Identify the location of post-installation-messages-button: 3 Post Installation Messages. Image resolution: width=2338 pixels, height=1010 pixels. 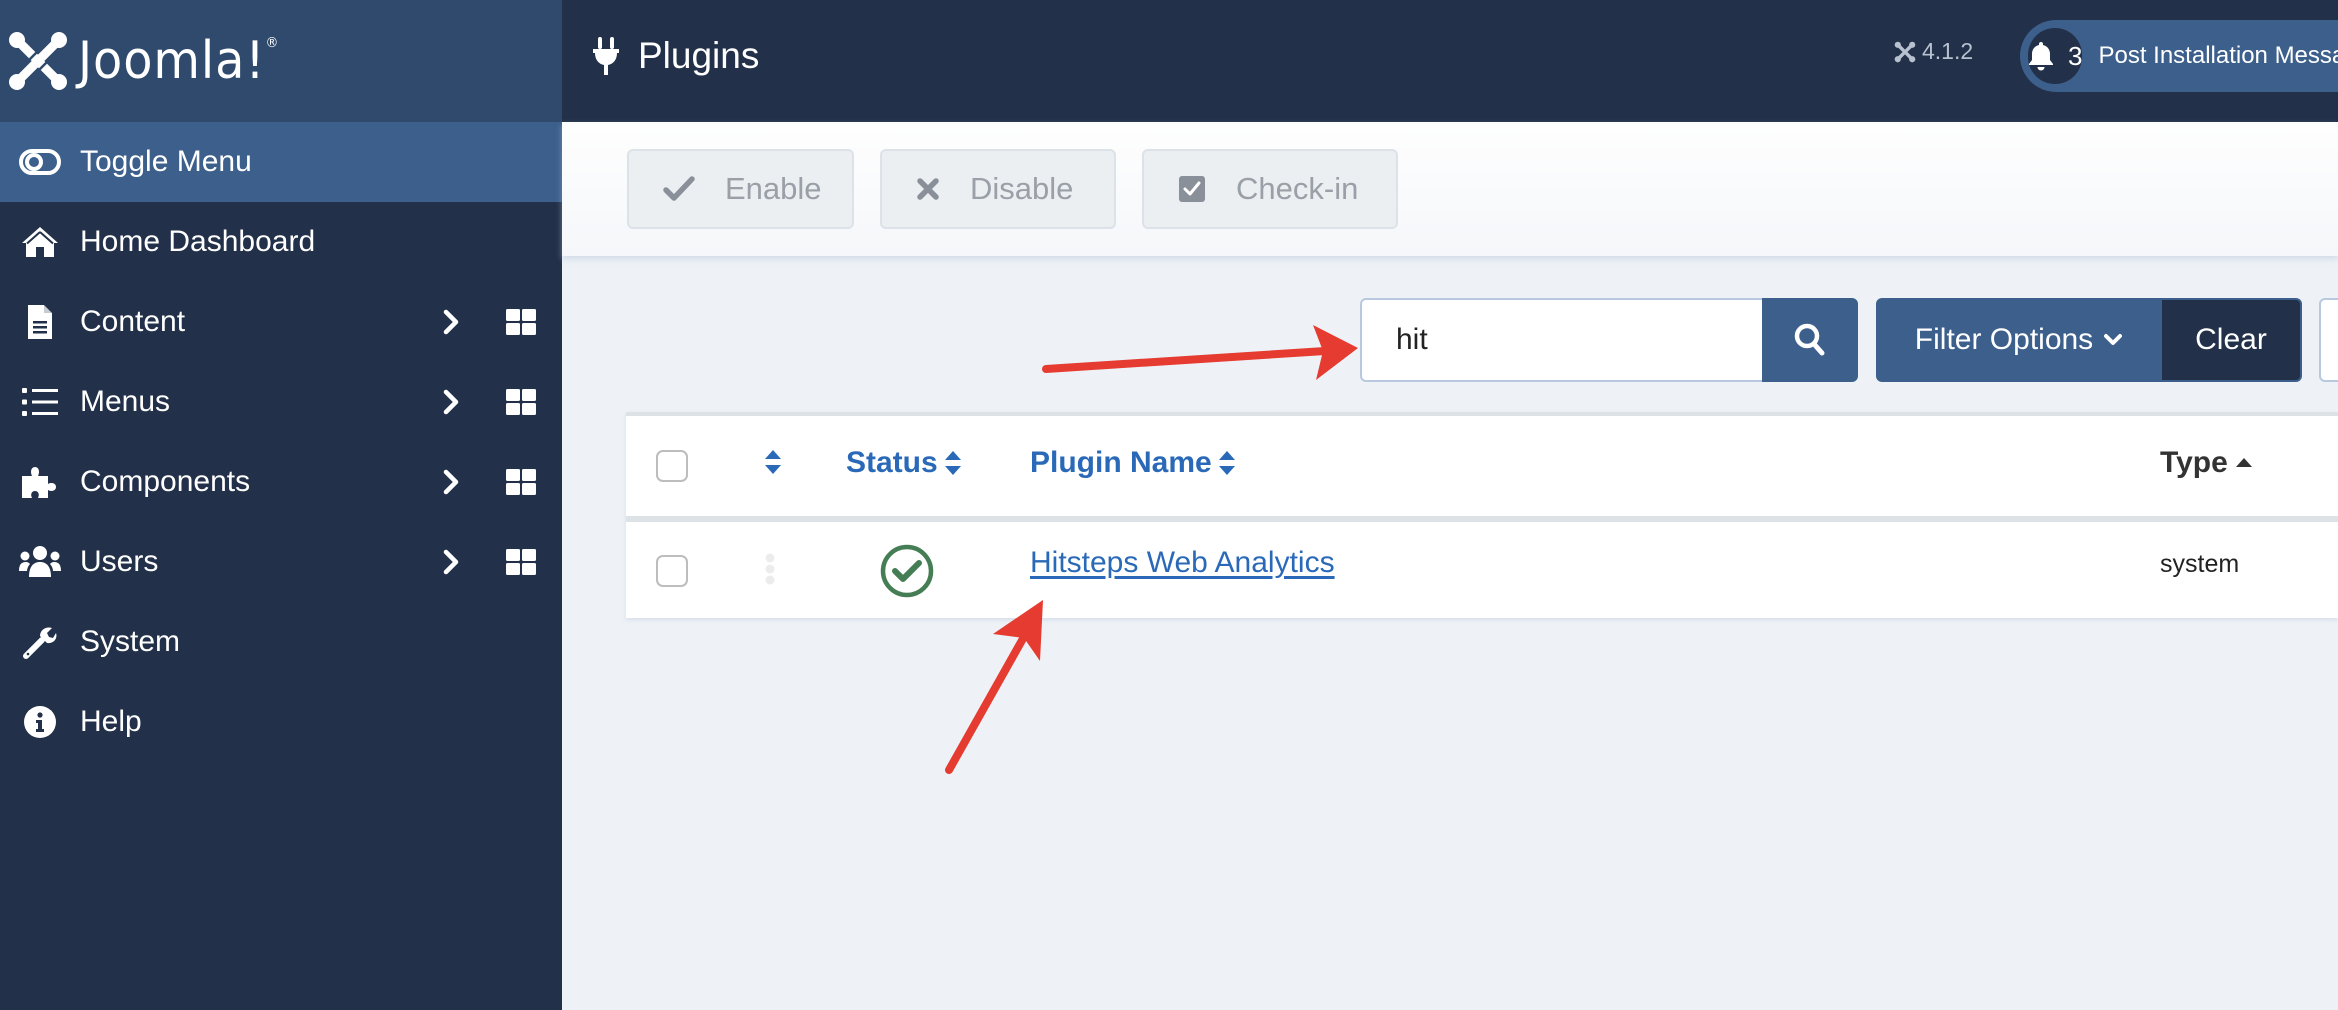
(2179, 56).